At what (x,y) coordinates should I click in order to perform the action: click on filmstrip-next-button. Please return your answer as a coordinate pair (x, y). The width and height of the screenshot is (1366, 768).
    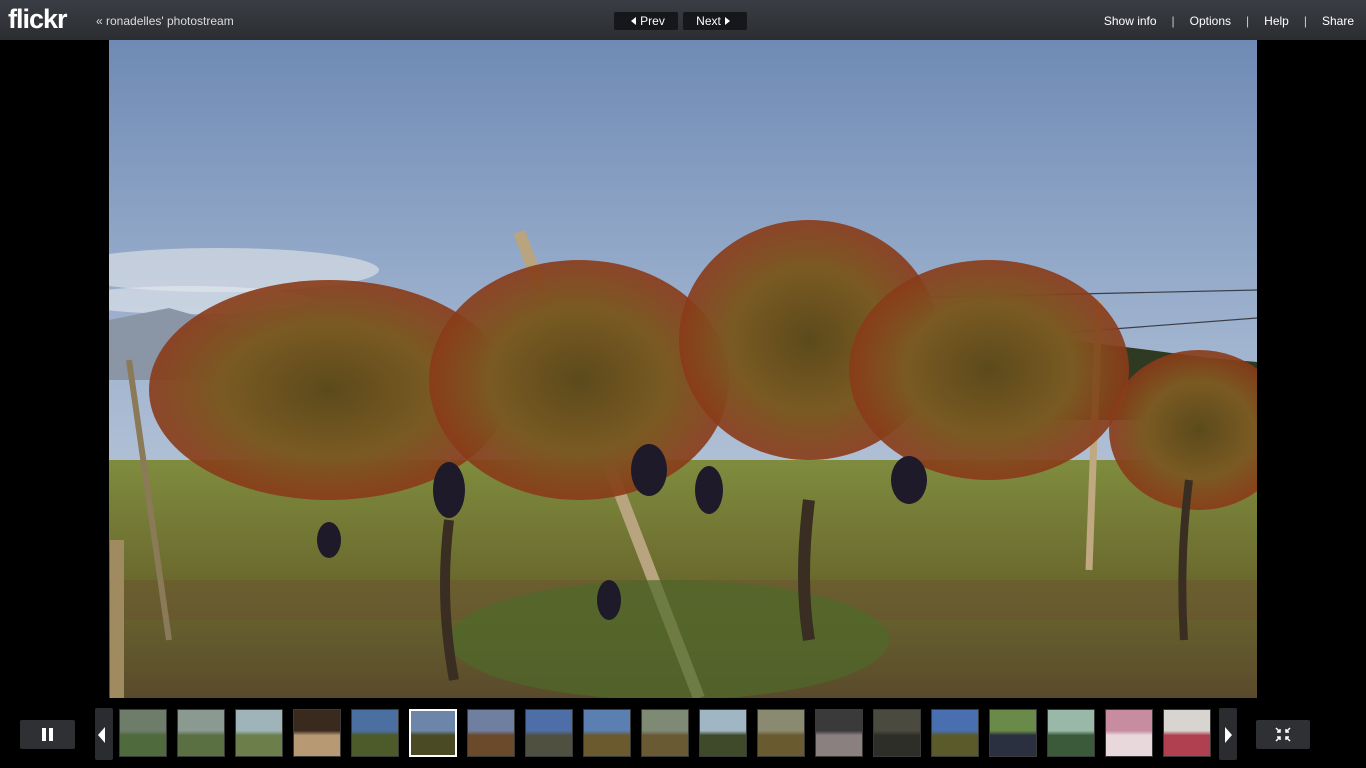
    Looking at the image, I should click on (1228, 734).